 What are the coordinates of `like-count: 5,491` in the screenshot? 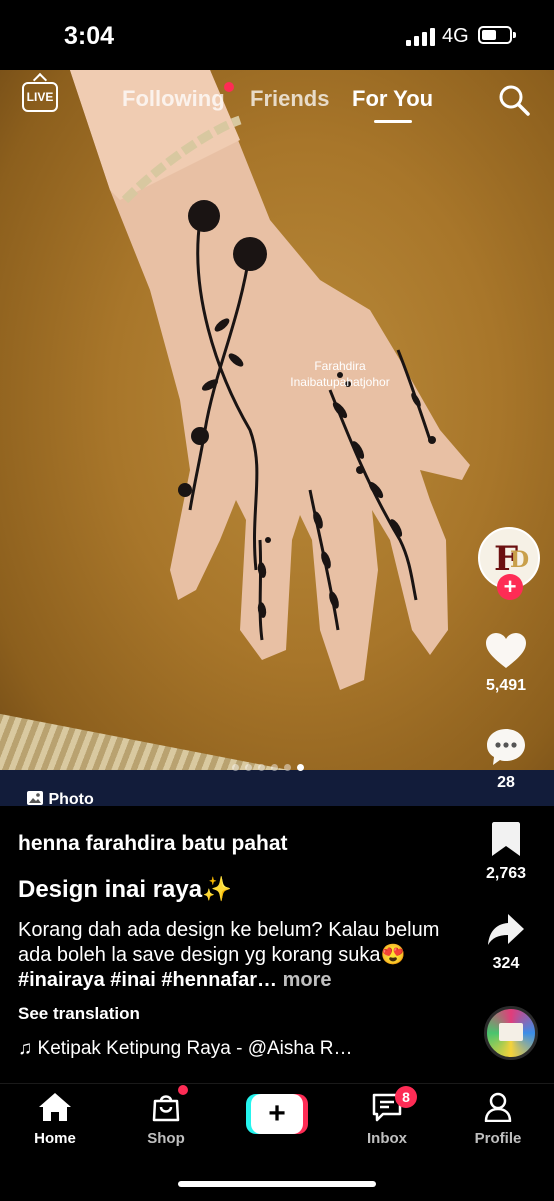 It's located at (506, 685).